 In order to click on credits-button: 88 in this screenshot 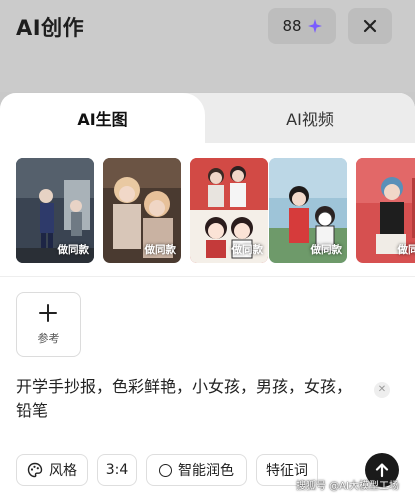, I will do `click(302, 26)`.